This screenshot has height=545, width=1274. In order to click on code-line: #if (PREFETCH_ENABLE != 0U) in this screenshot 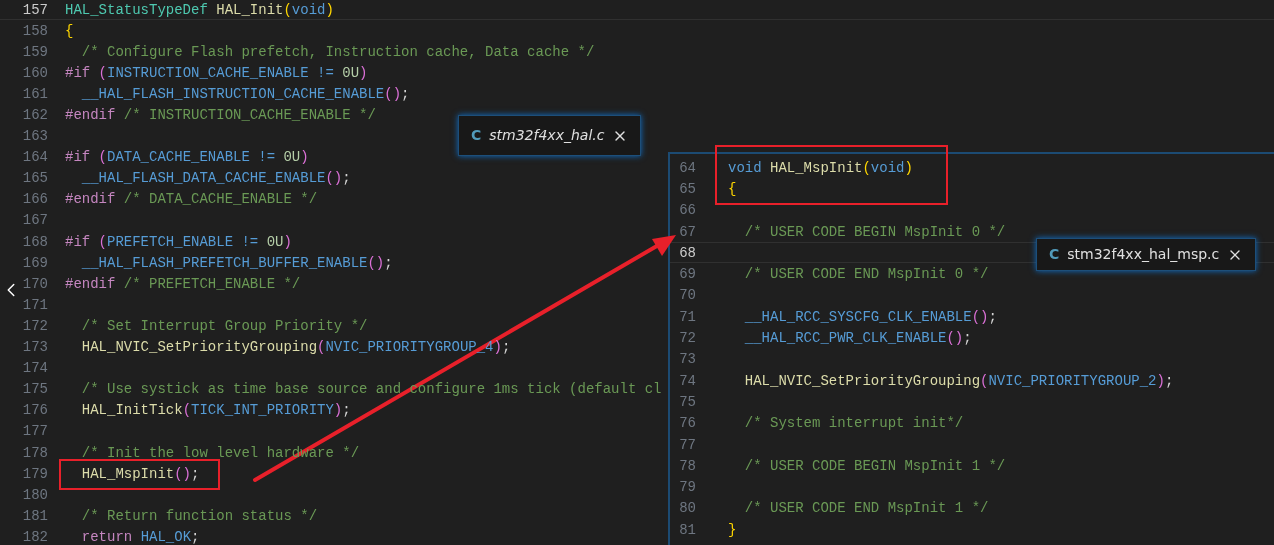, I will do `click(178, 241)`.